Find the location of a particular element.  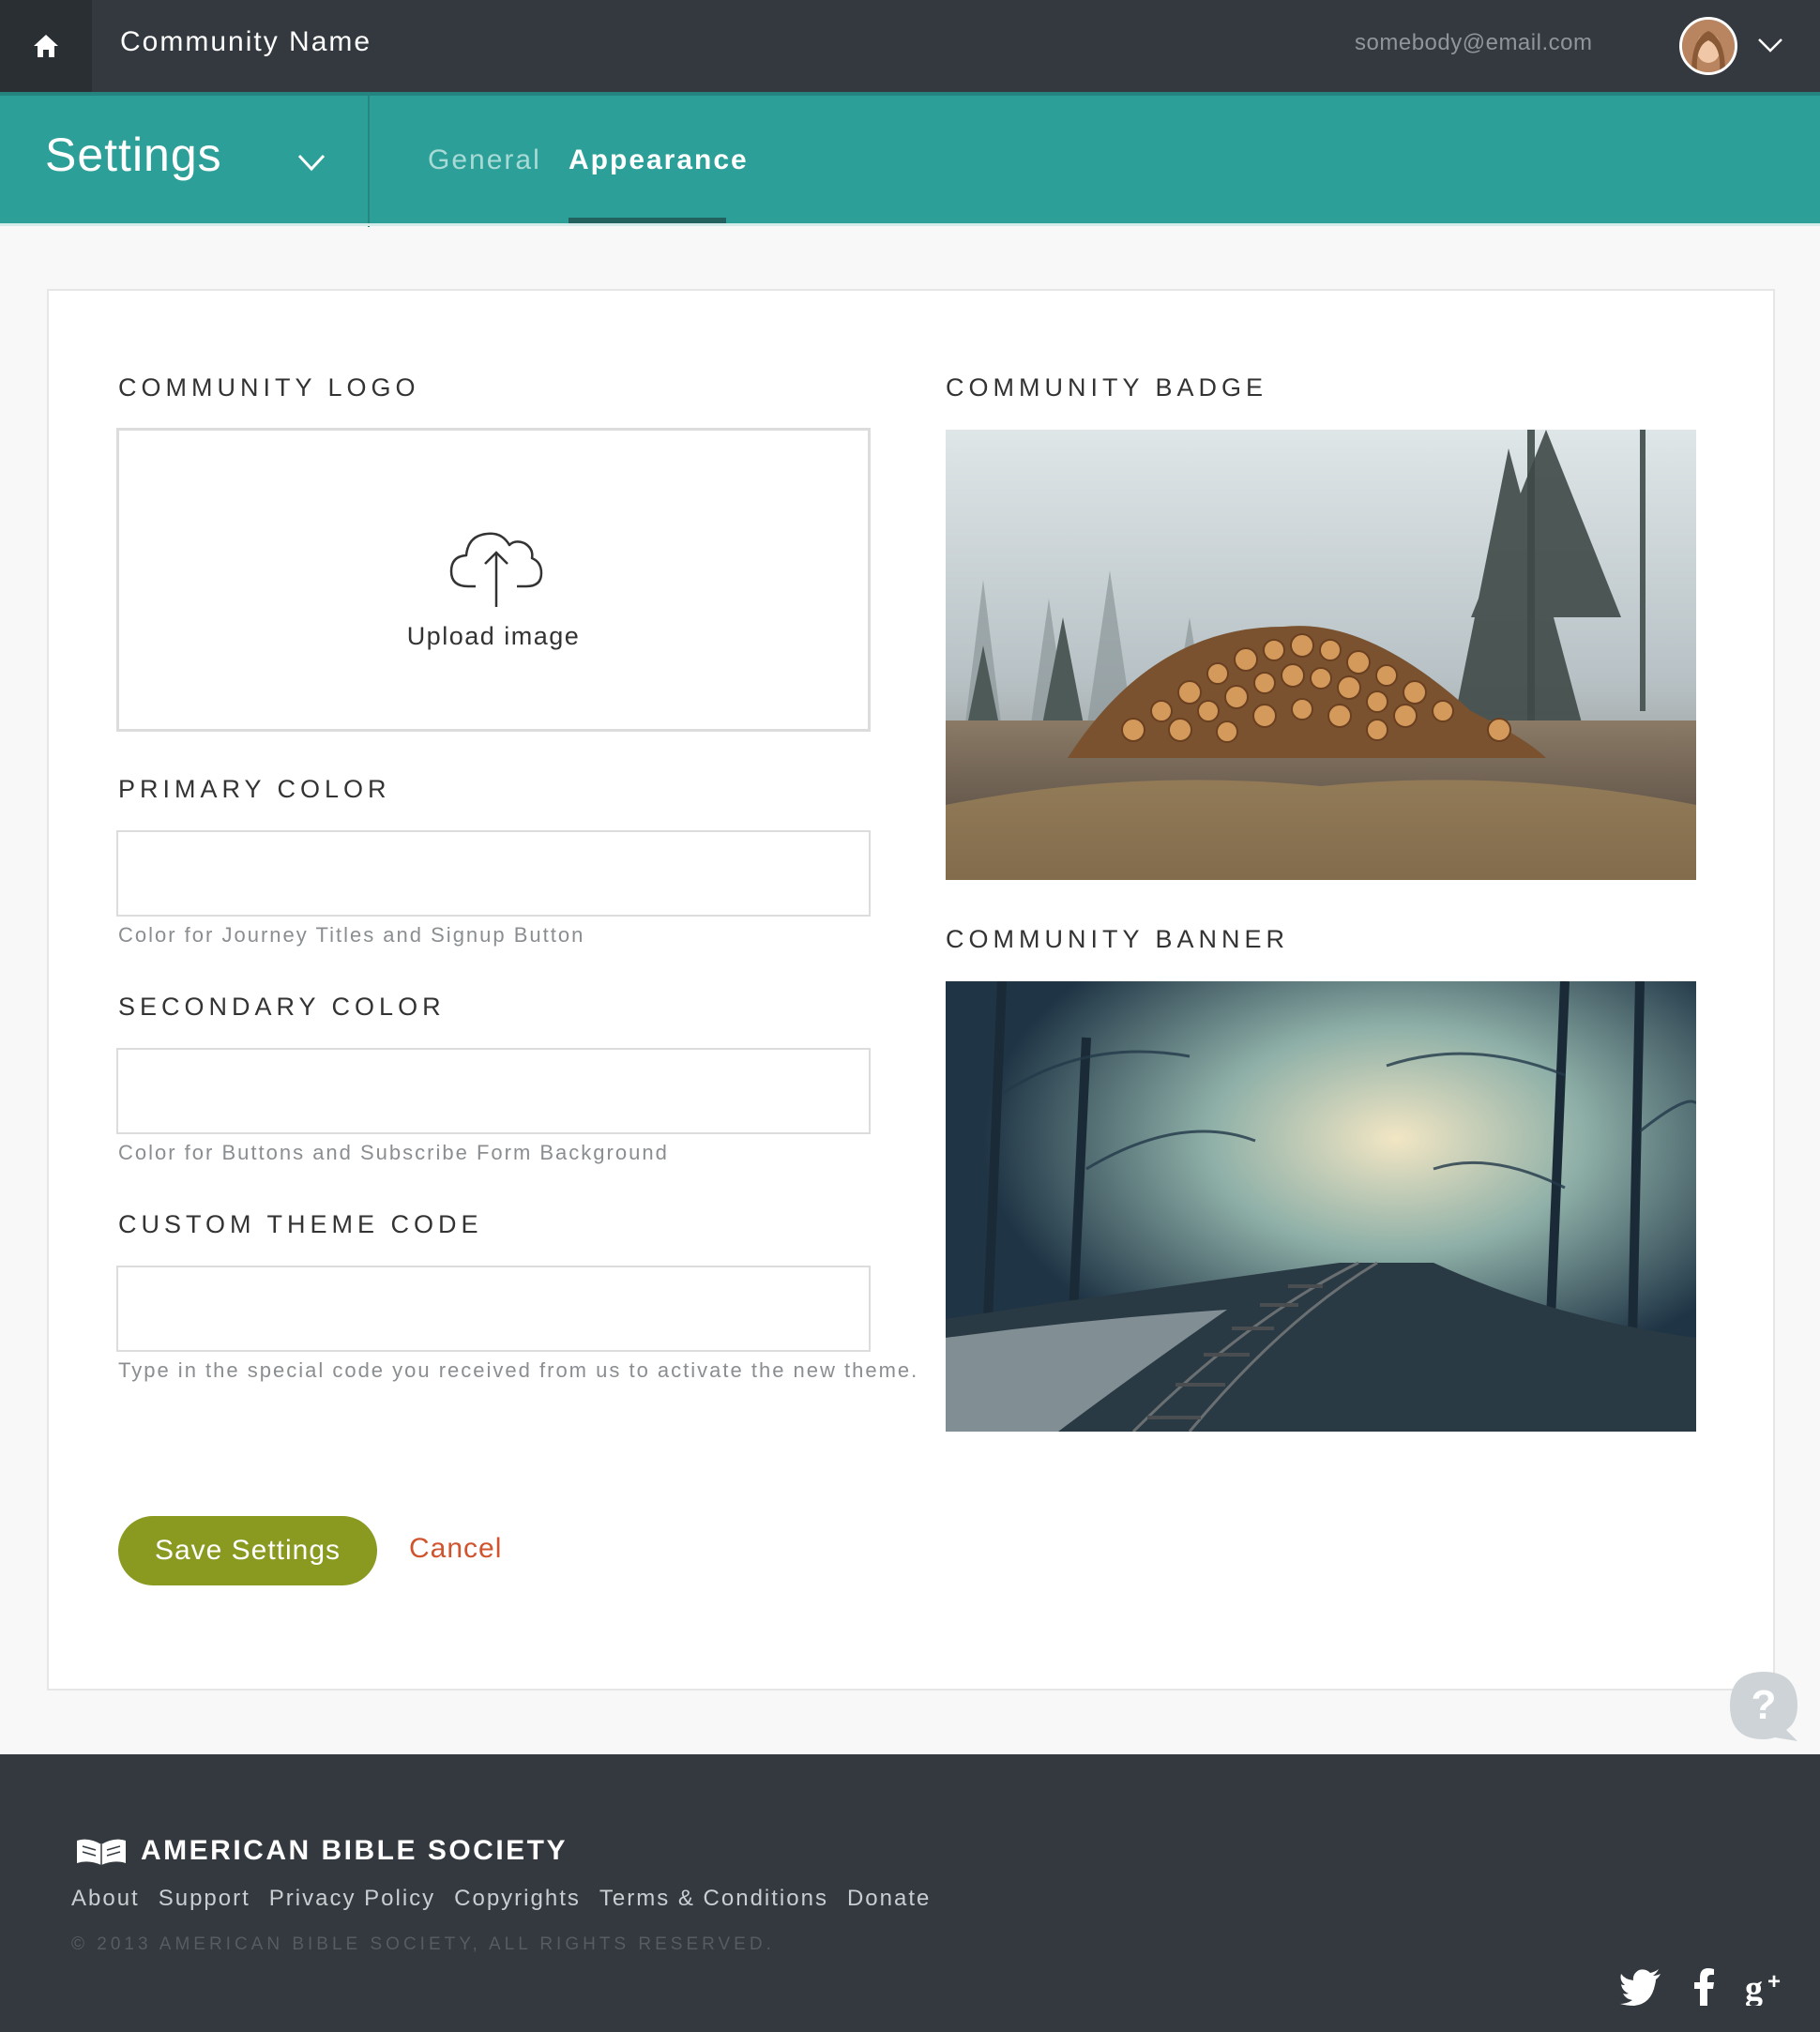

footer-link-support: Support is located at coordinates (204, 1899).